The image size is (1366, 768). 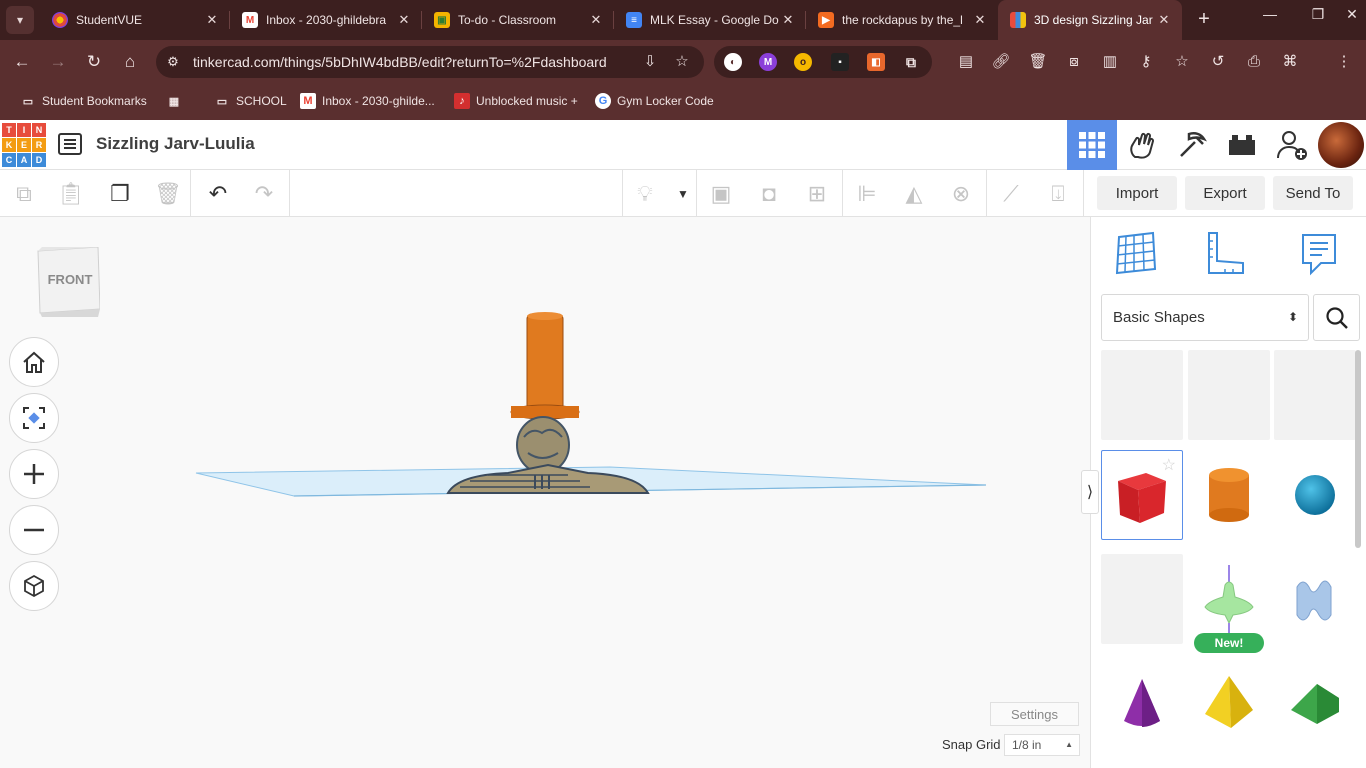 I want to click on duplicate-icon: ❐, so click(x=120, y=194).